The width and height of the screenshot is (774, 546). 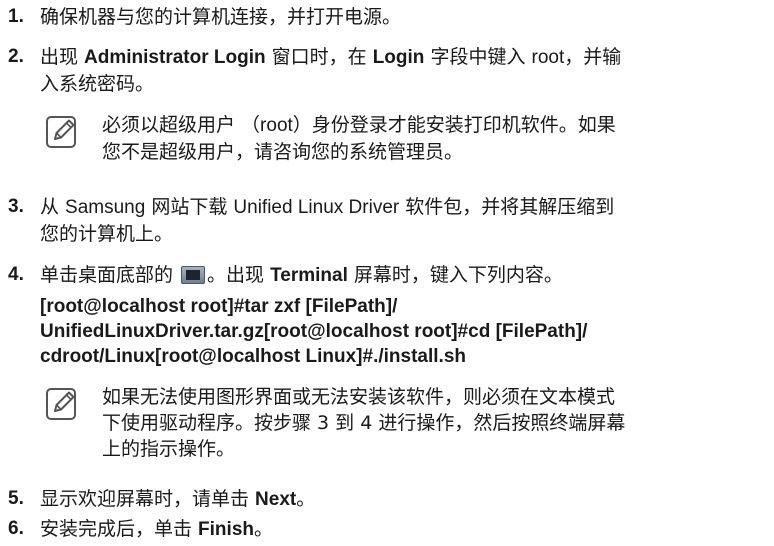 I want to click on step-number: 6., so click(x=16, y=528).